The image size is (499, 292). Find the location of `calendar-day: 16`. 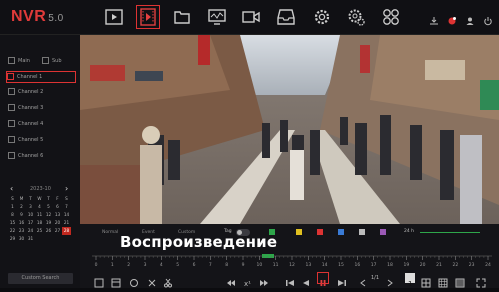

calendar-day: 16 is located at coordinates (21, 223).